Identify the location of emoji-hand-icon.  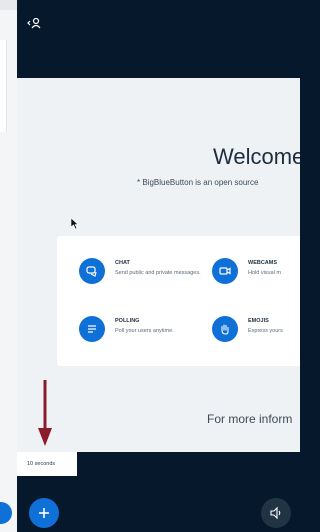
(225, 329).